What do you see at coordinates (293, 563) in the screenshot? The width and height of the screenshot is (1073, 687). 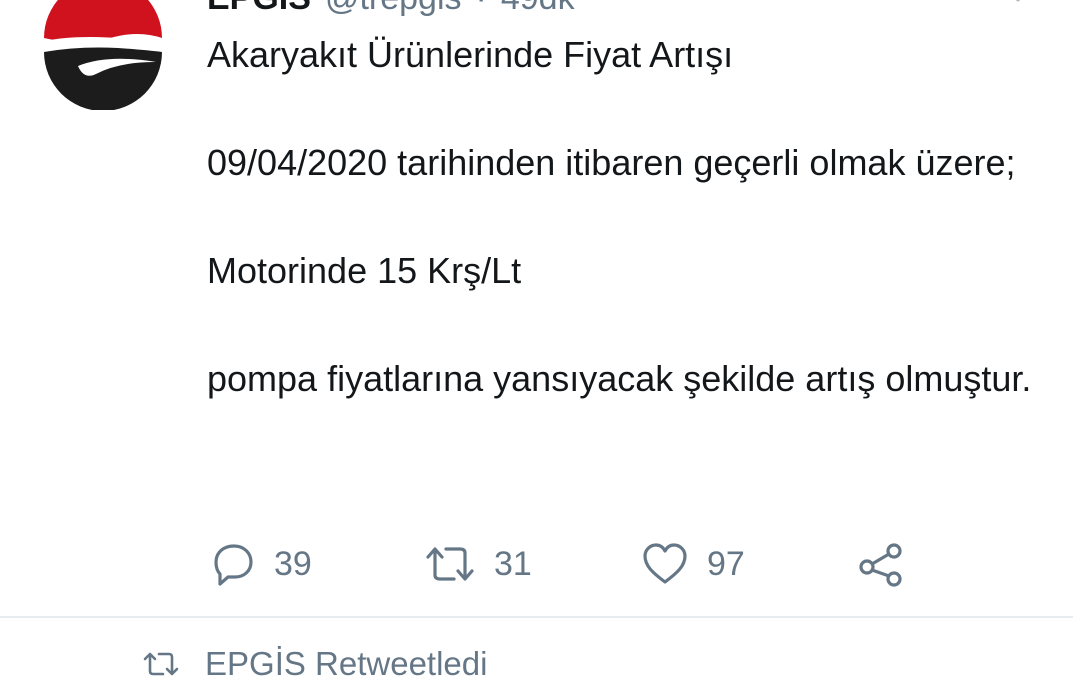 I see `reply-count: 39` at bounding box center [293, 563].